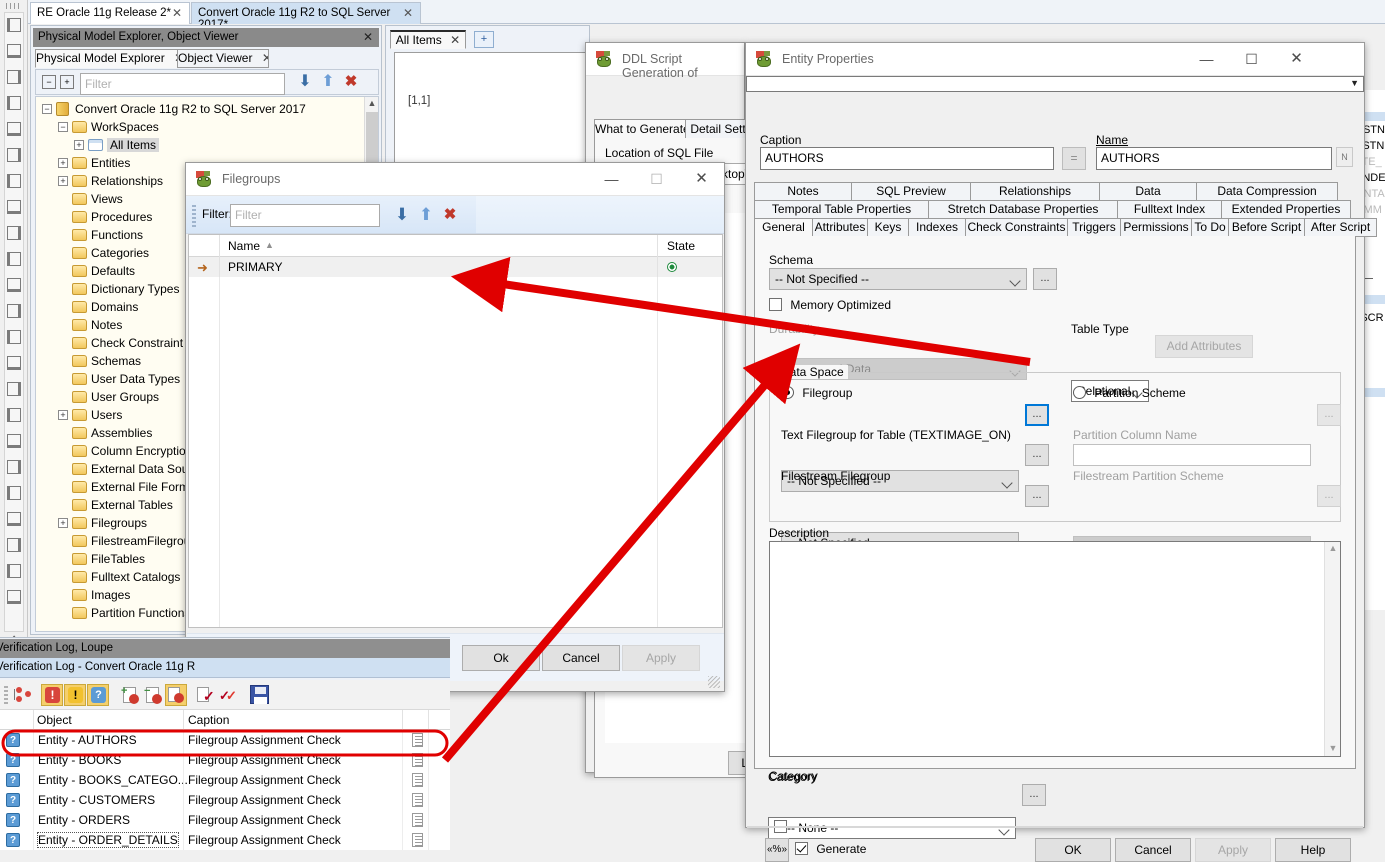 This screenshot has width=1385, height=862. Describe the element at coordinates (830, 849) in the screenshot. I see `generate-checkbox: Generate` at that location.